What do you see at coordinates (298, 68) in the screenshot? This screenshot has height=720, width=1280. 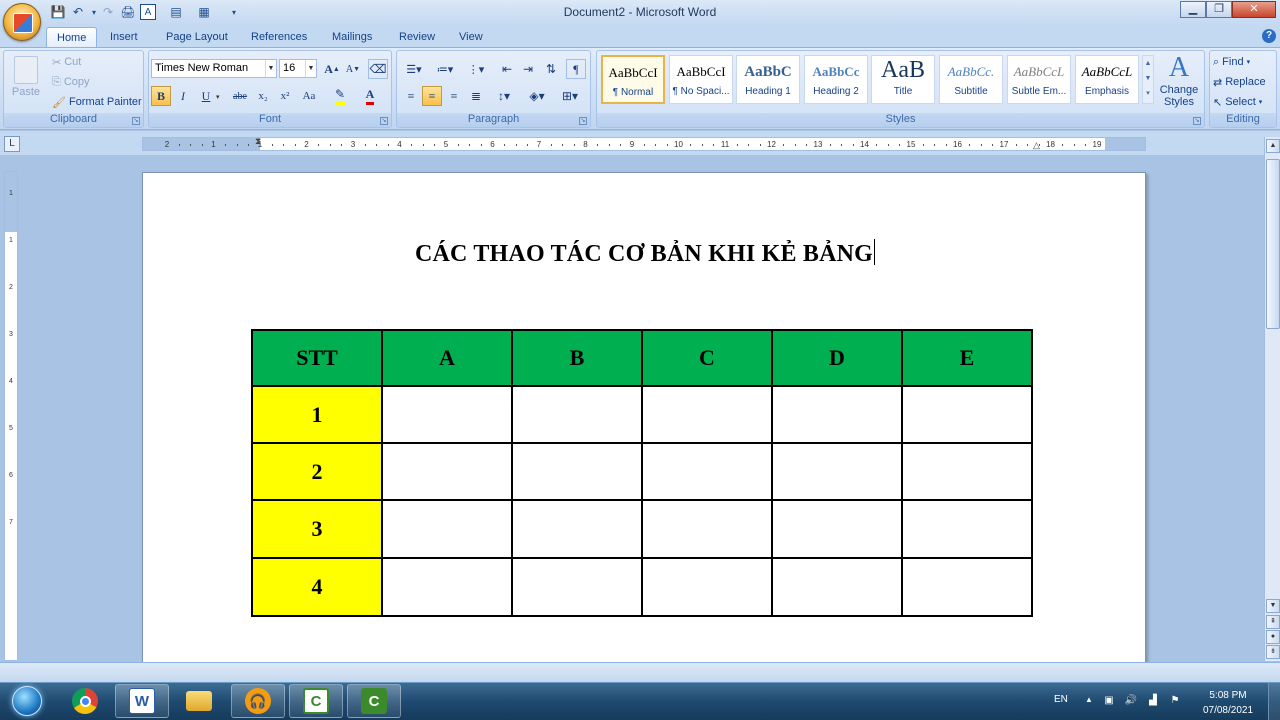 I see `font-size-combo: 16 ▼` at bounding box center [298, 68].